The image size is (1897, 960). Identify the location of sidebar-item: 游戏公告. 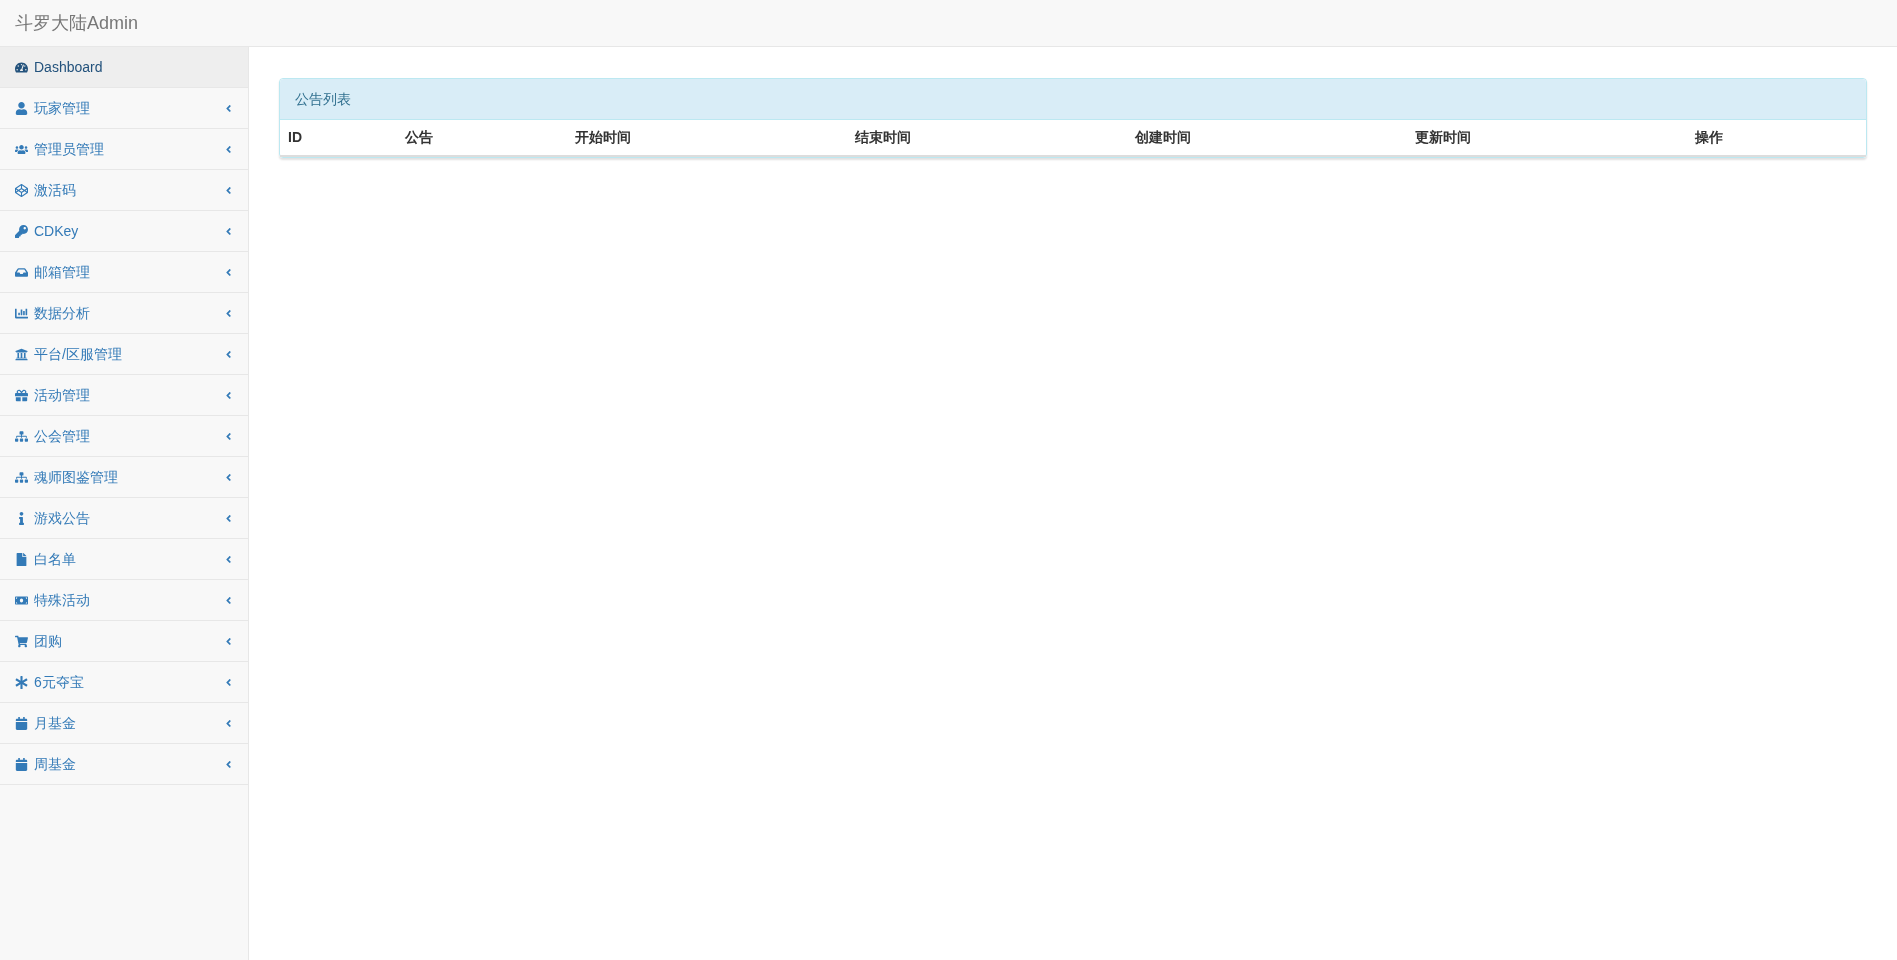
(124, 518).